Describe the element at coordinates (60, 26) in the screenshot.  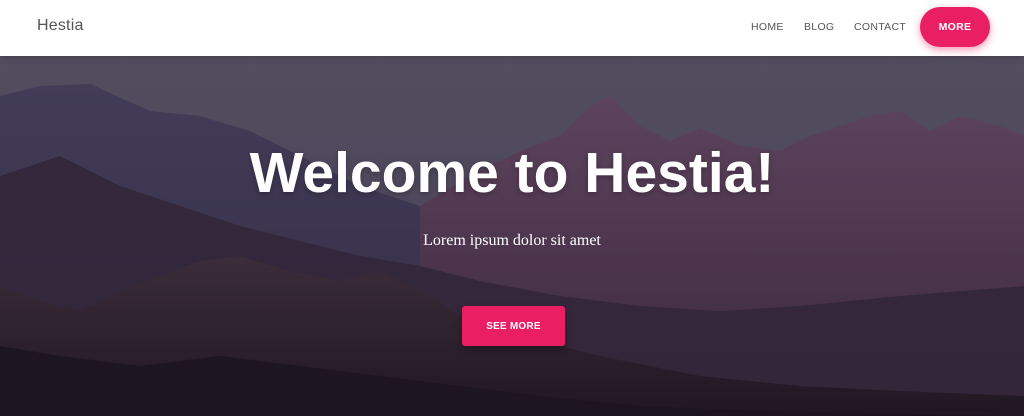
I see `brand-logo-text: Hestia` at that location.